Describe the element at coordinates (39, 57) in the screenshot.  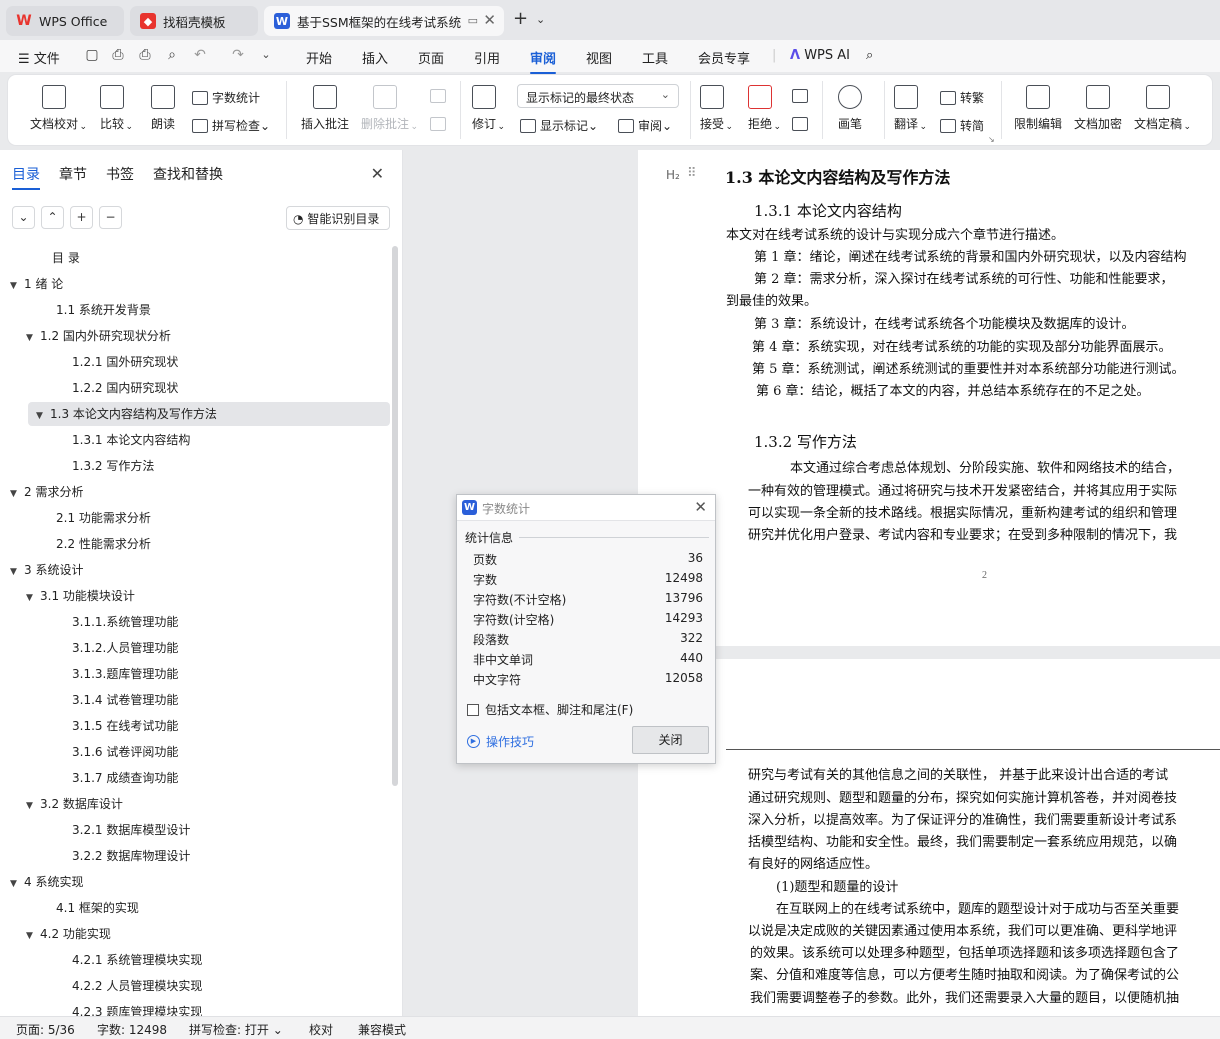
I see `menu-file: ☰ 文件` at that location.